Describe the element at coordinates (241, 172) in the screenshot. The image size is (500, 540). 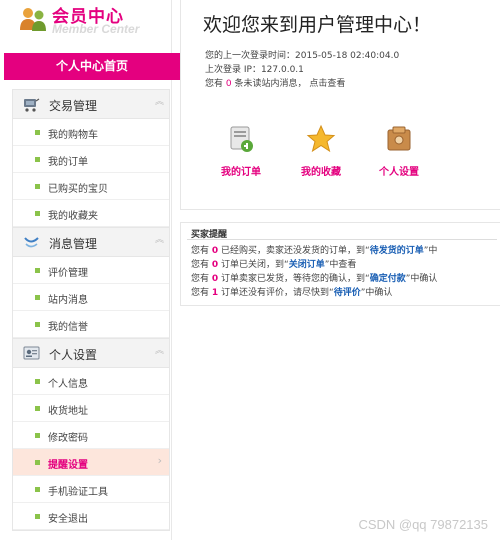
I see `shortcut-label: 我的订单` at that location.